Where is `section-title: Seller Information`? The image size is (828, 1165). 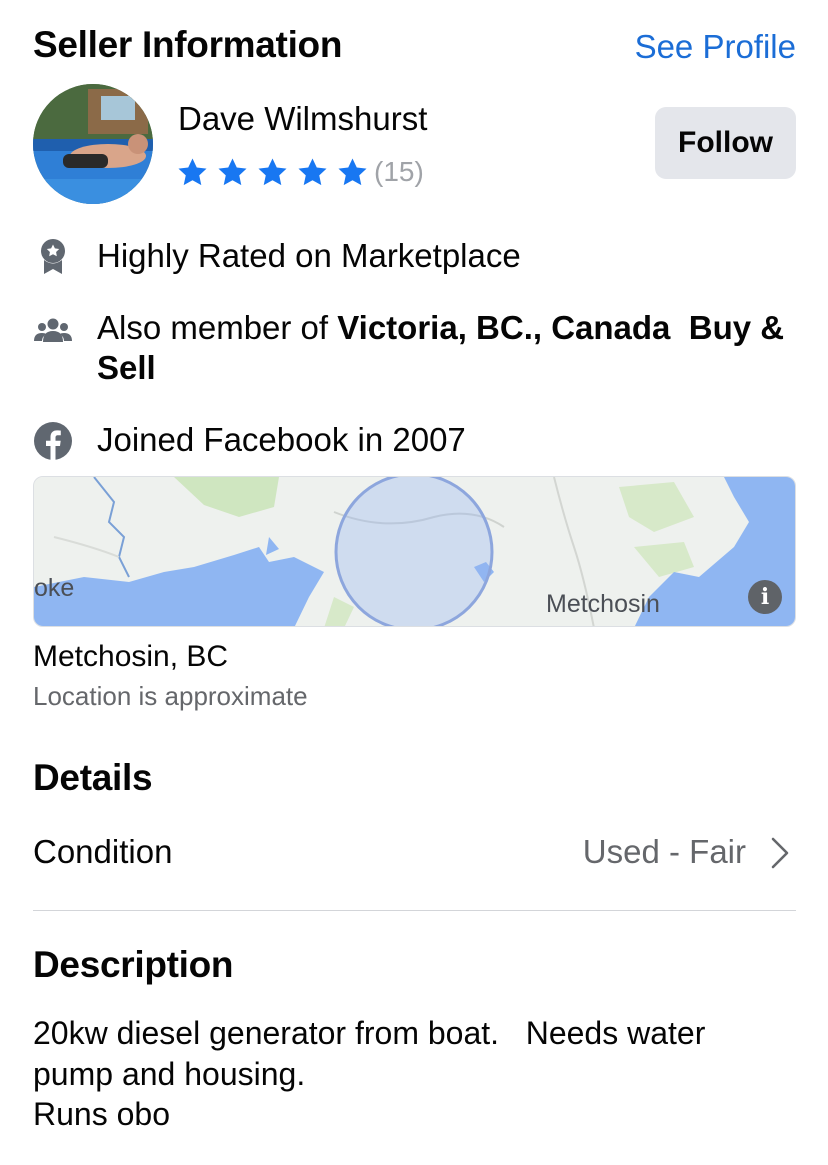 section-title: Seller Information is located at coordinates (188, 44).